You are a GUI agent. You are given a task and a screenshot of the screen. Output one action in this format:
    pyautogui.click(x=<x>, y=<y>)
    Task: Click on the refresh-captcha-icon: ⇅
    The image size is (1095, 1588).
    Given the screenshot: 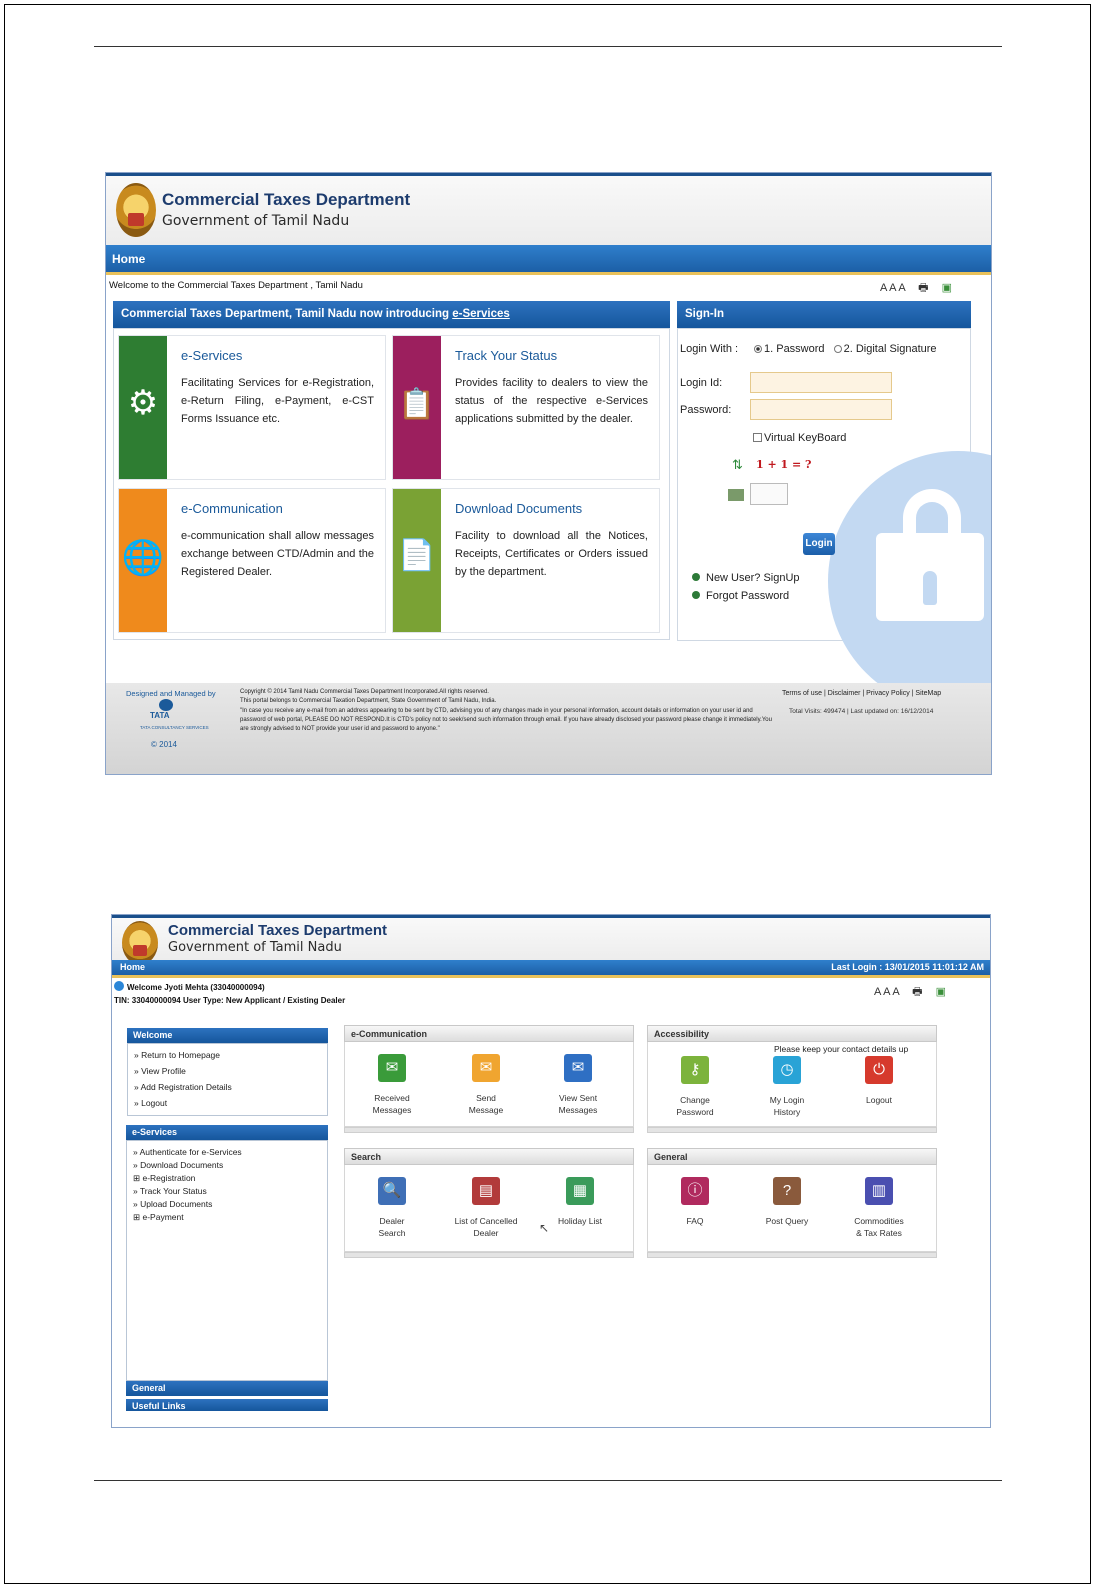 What is the action you would take?
    pyautogui.click(x=737, y=465)
    